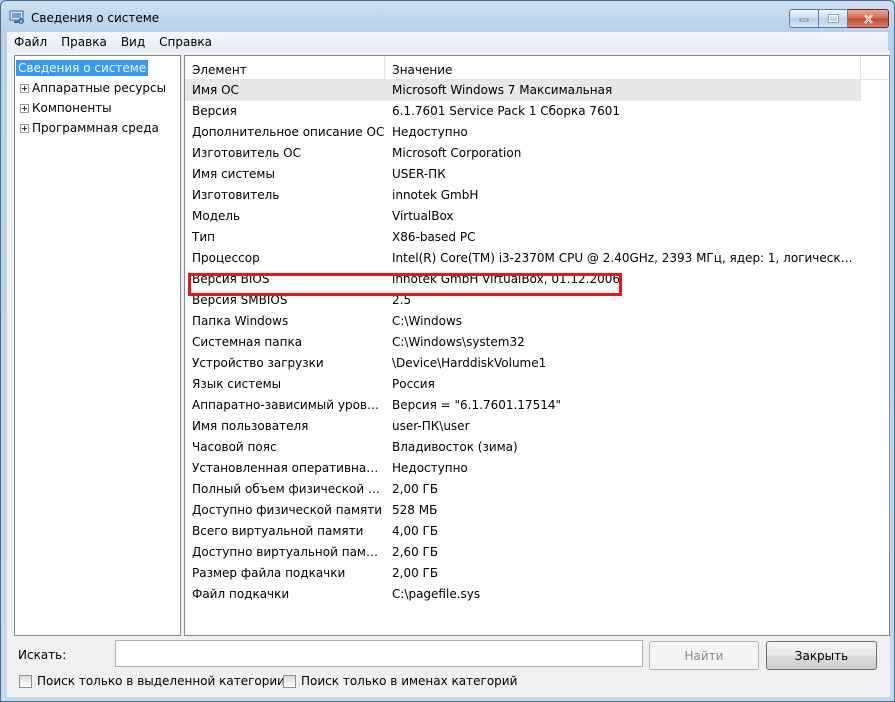  Describe the element at coordinates (537, 132) in the screenshot. I see `table-row: Дополнительное описание ОС Недоступно` at that location.